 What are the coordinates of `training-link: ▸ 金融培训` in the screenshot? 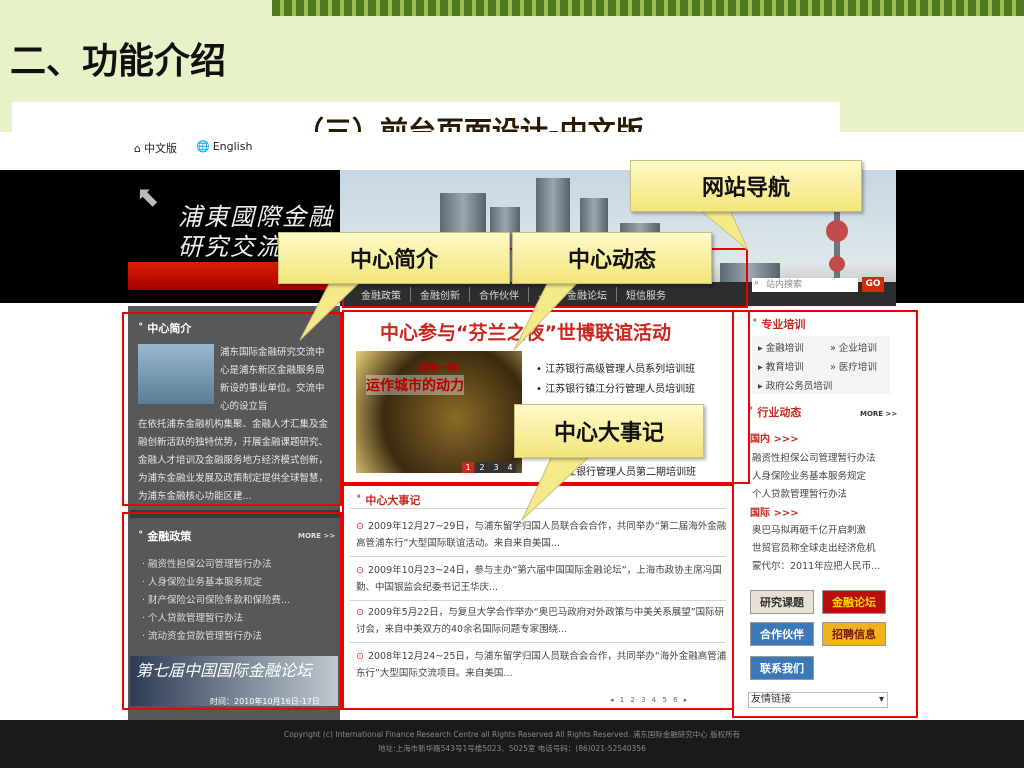 It's located at (781, 347).